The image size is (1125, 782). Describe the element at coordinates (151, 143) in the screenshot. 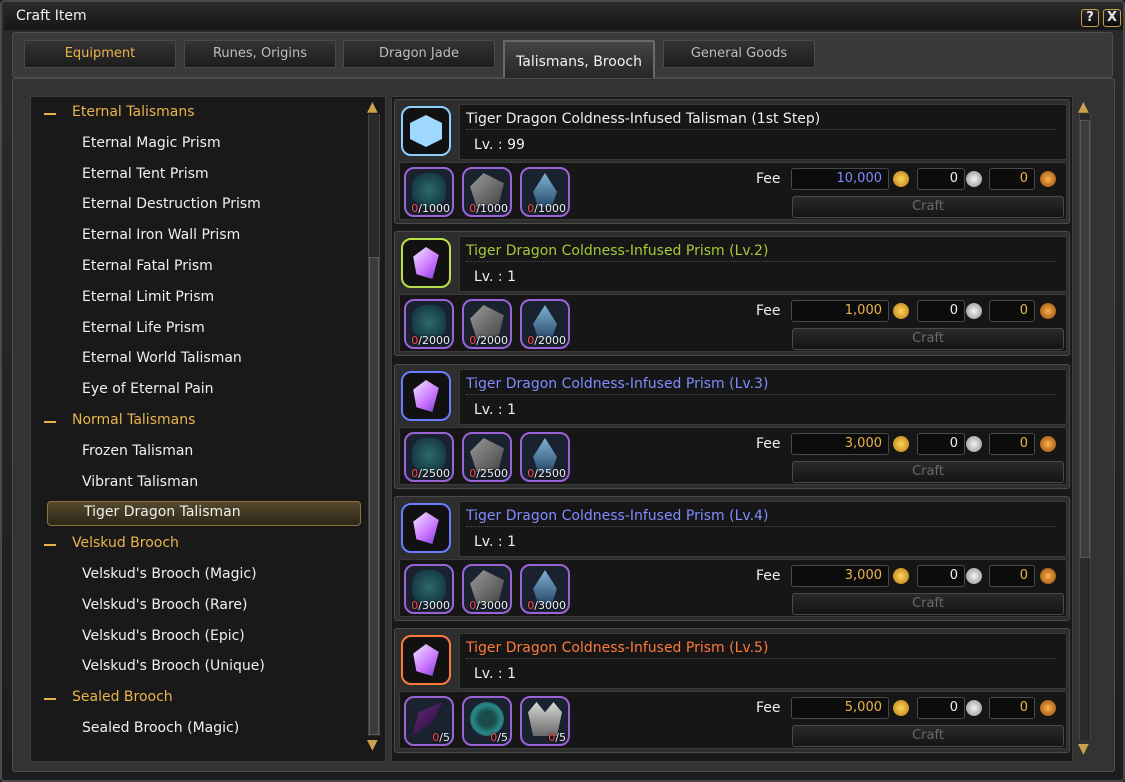

I see `sidebar-item: Eternal Magic Prism` at that location.